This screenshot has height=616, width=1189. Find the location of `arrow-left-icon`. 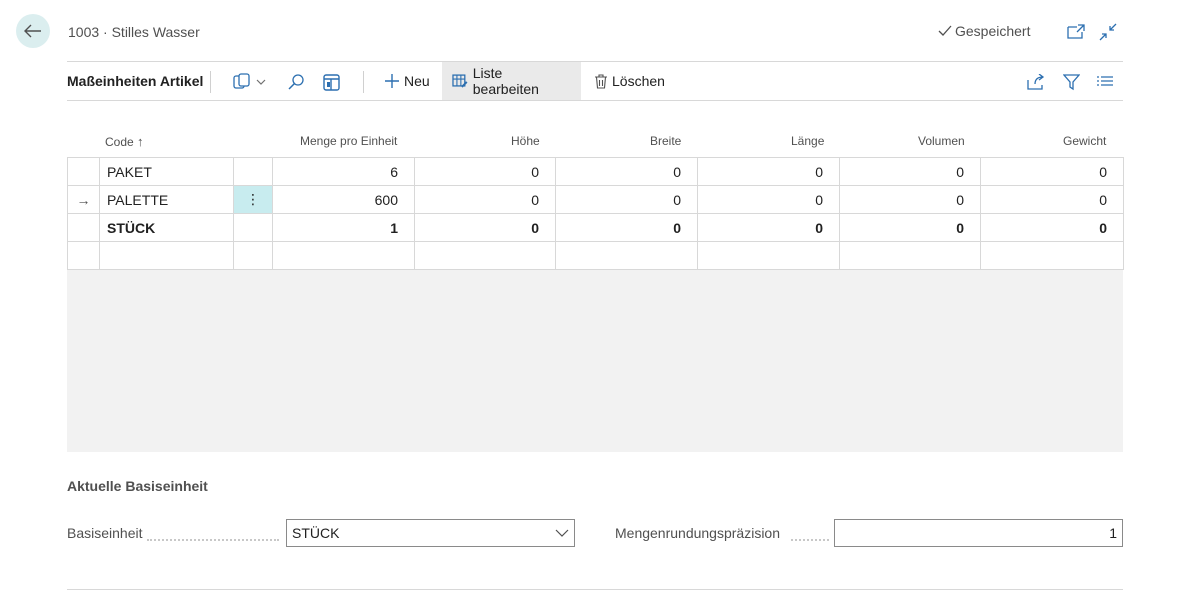

arrow-left-icon is located at coordinates (32, 31).